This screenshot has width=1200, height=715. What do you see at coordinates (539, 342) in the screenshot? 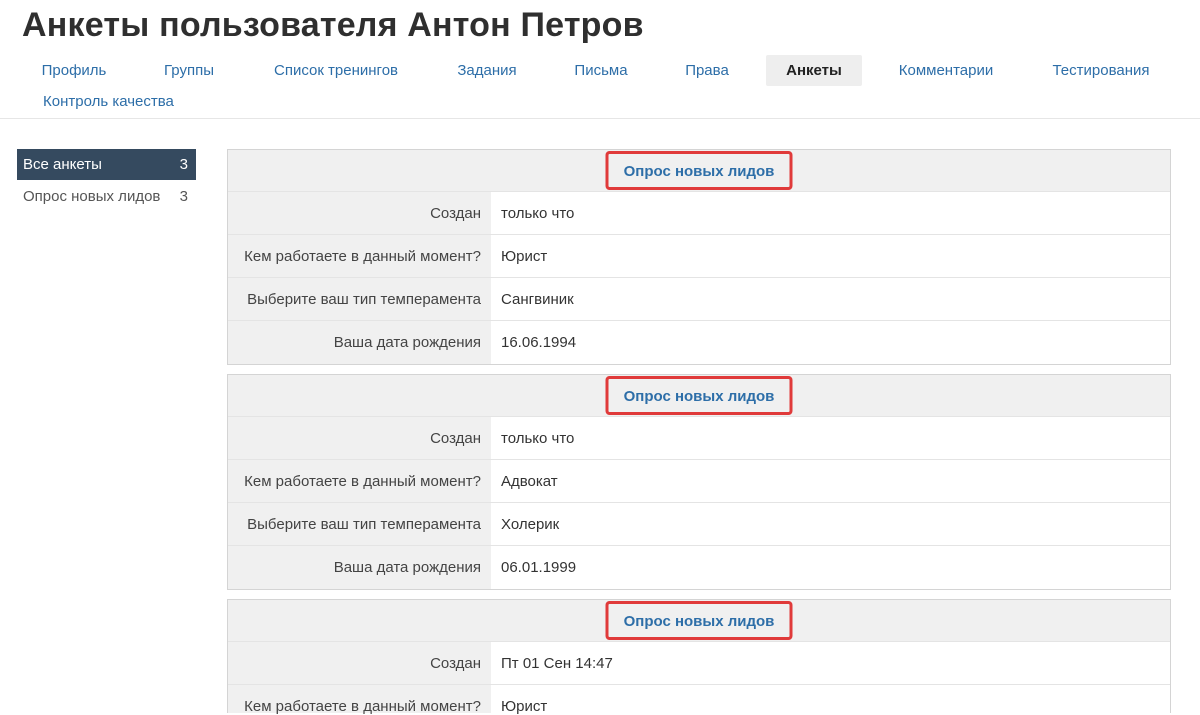
I see `survey-row-value: 16.06.1994` at bounding box center [539, 342].